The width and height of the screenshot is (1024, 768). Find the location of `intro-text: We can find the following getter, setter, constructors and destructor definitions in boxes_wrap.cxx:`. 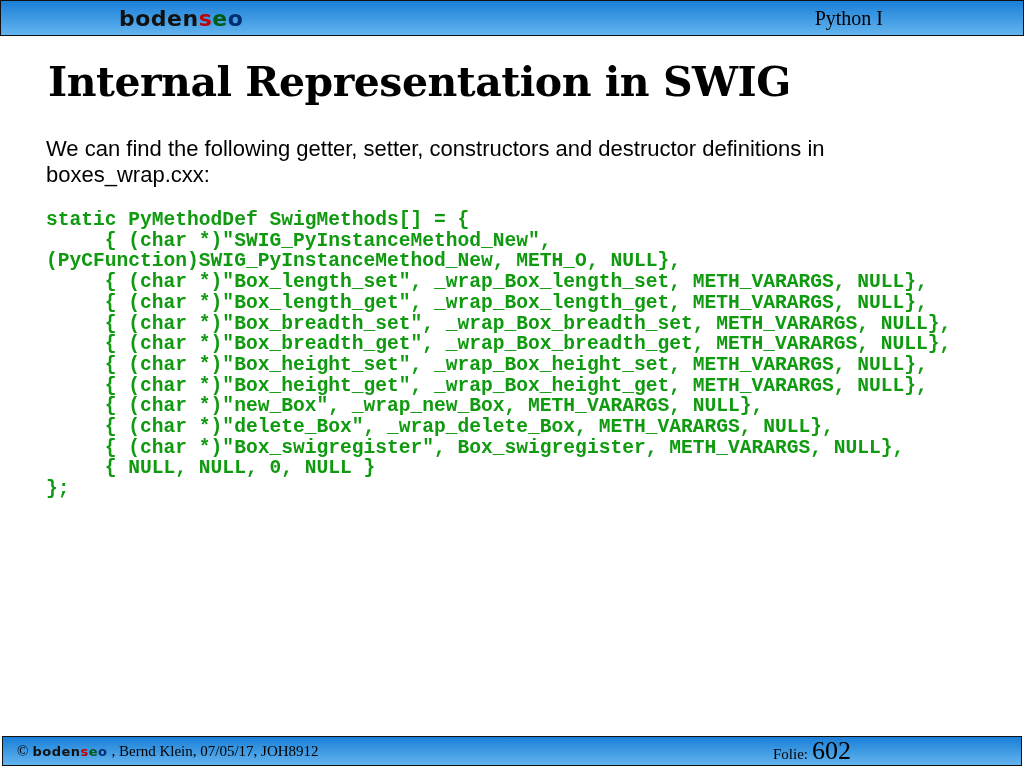

intro-text: We can find the following getter, setter, constructors and destructor definitions in boxes_wrap.cxx: is located at coordinates (436, 162).